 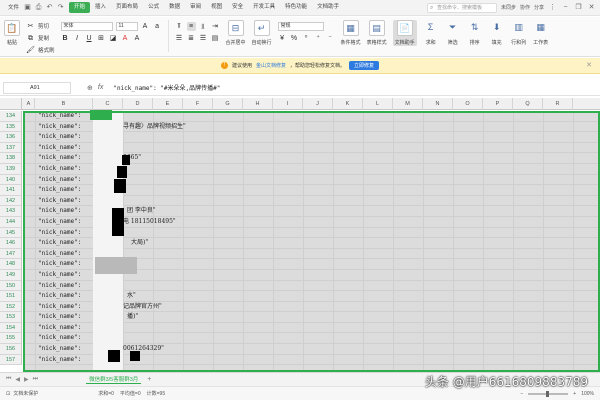 What do you see at coordinates (30, 50) in the screenshot?
I see `format-painter-icon: 🖌` at bounding box center [30, 50].